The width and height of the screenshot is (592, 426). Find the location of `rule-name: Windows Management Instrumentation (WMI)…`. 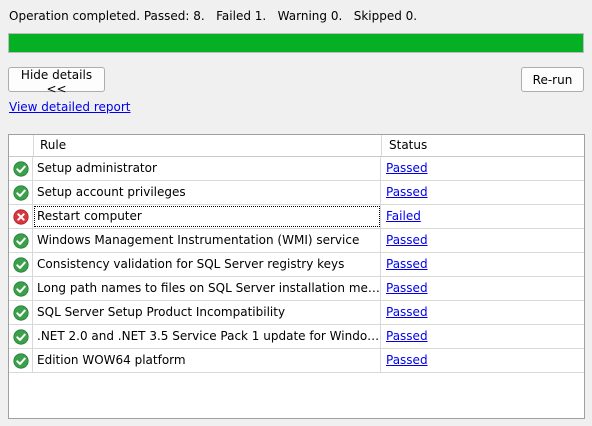

rule-name: Windows Management Instrumentation (WMI)… is located at coordinates (207, 240).